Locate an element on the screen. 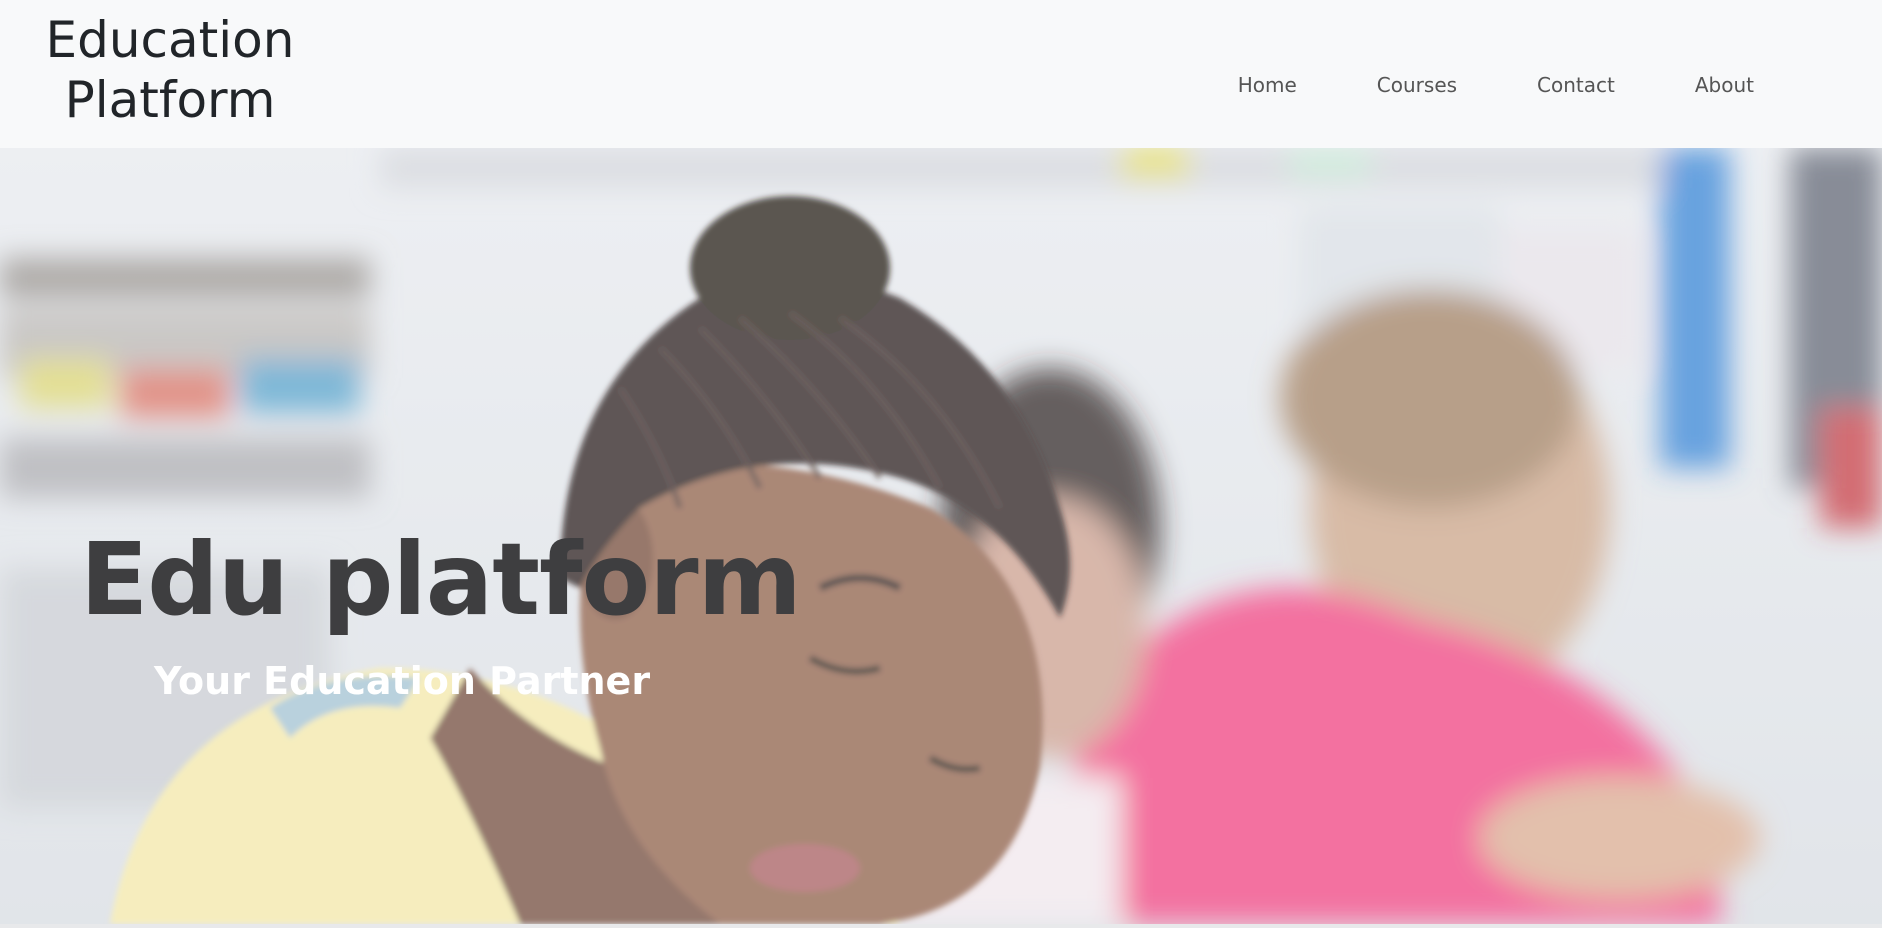 The width and height of the screenshot is (1882, 928). nav-link-home: Home is located at coordinates (1267, 85).